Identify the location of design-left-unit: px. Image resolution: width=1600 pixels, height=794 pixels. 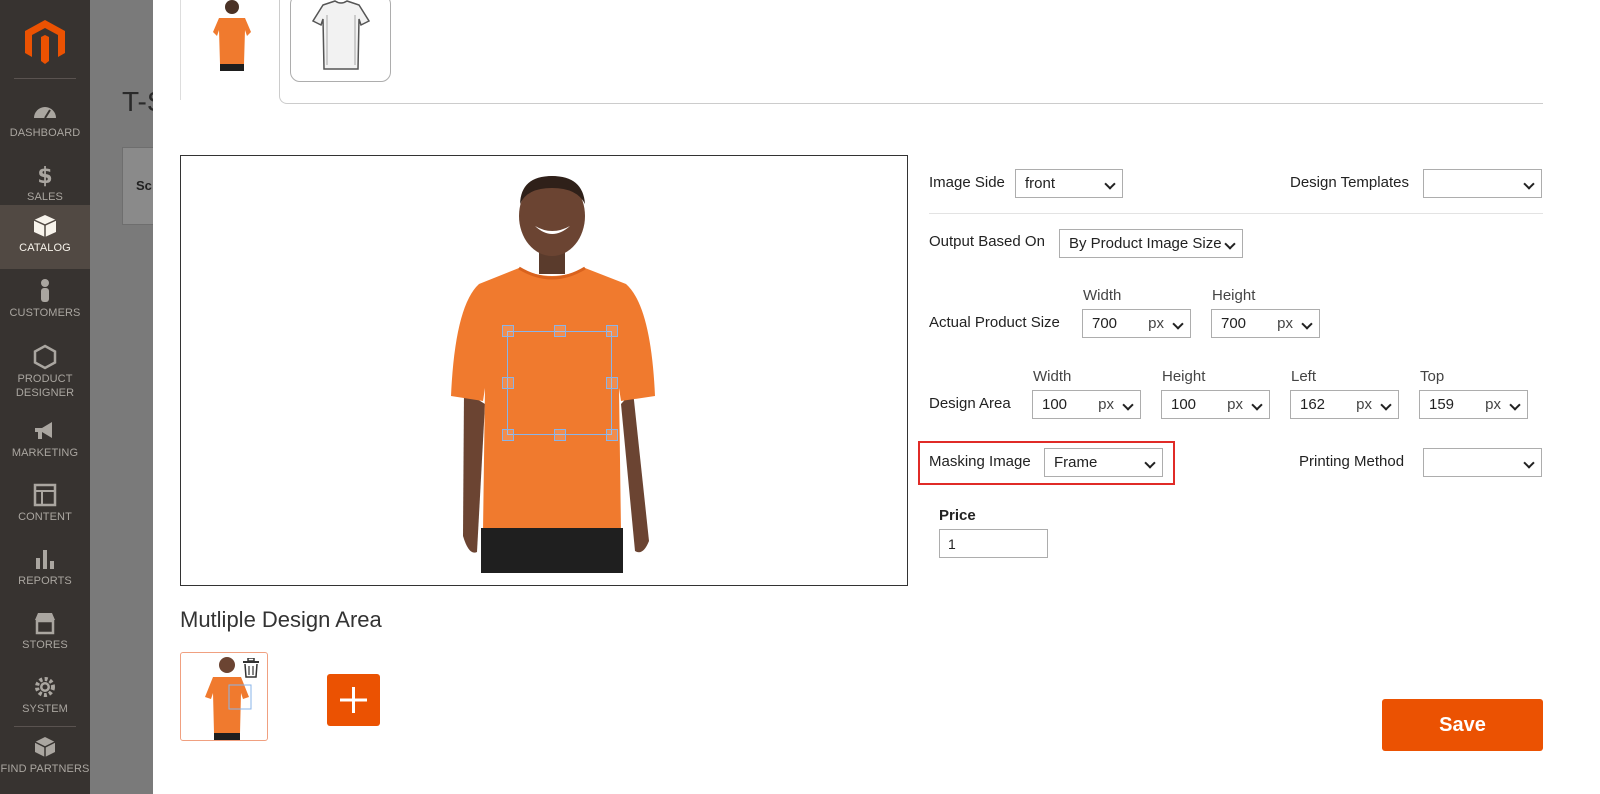
(1364, 404).